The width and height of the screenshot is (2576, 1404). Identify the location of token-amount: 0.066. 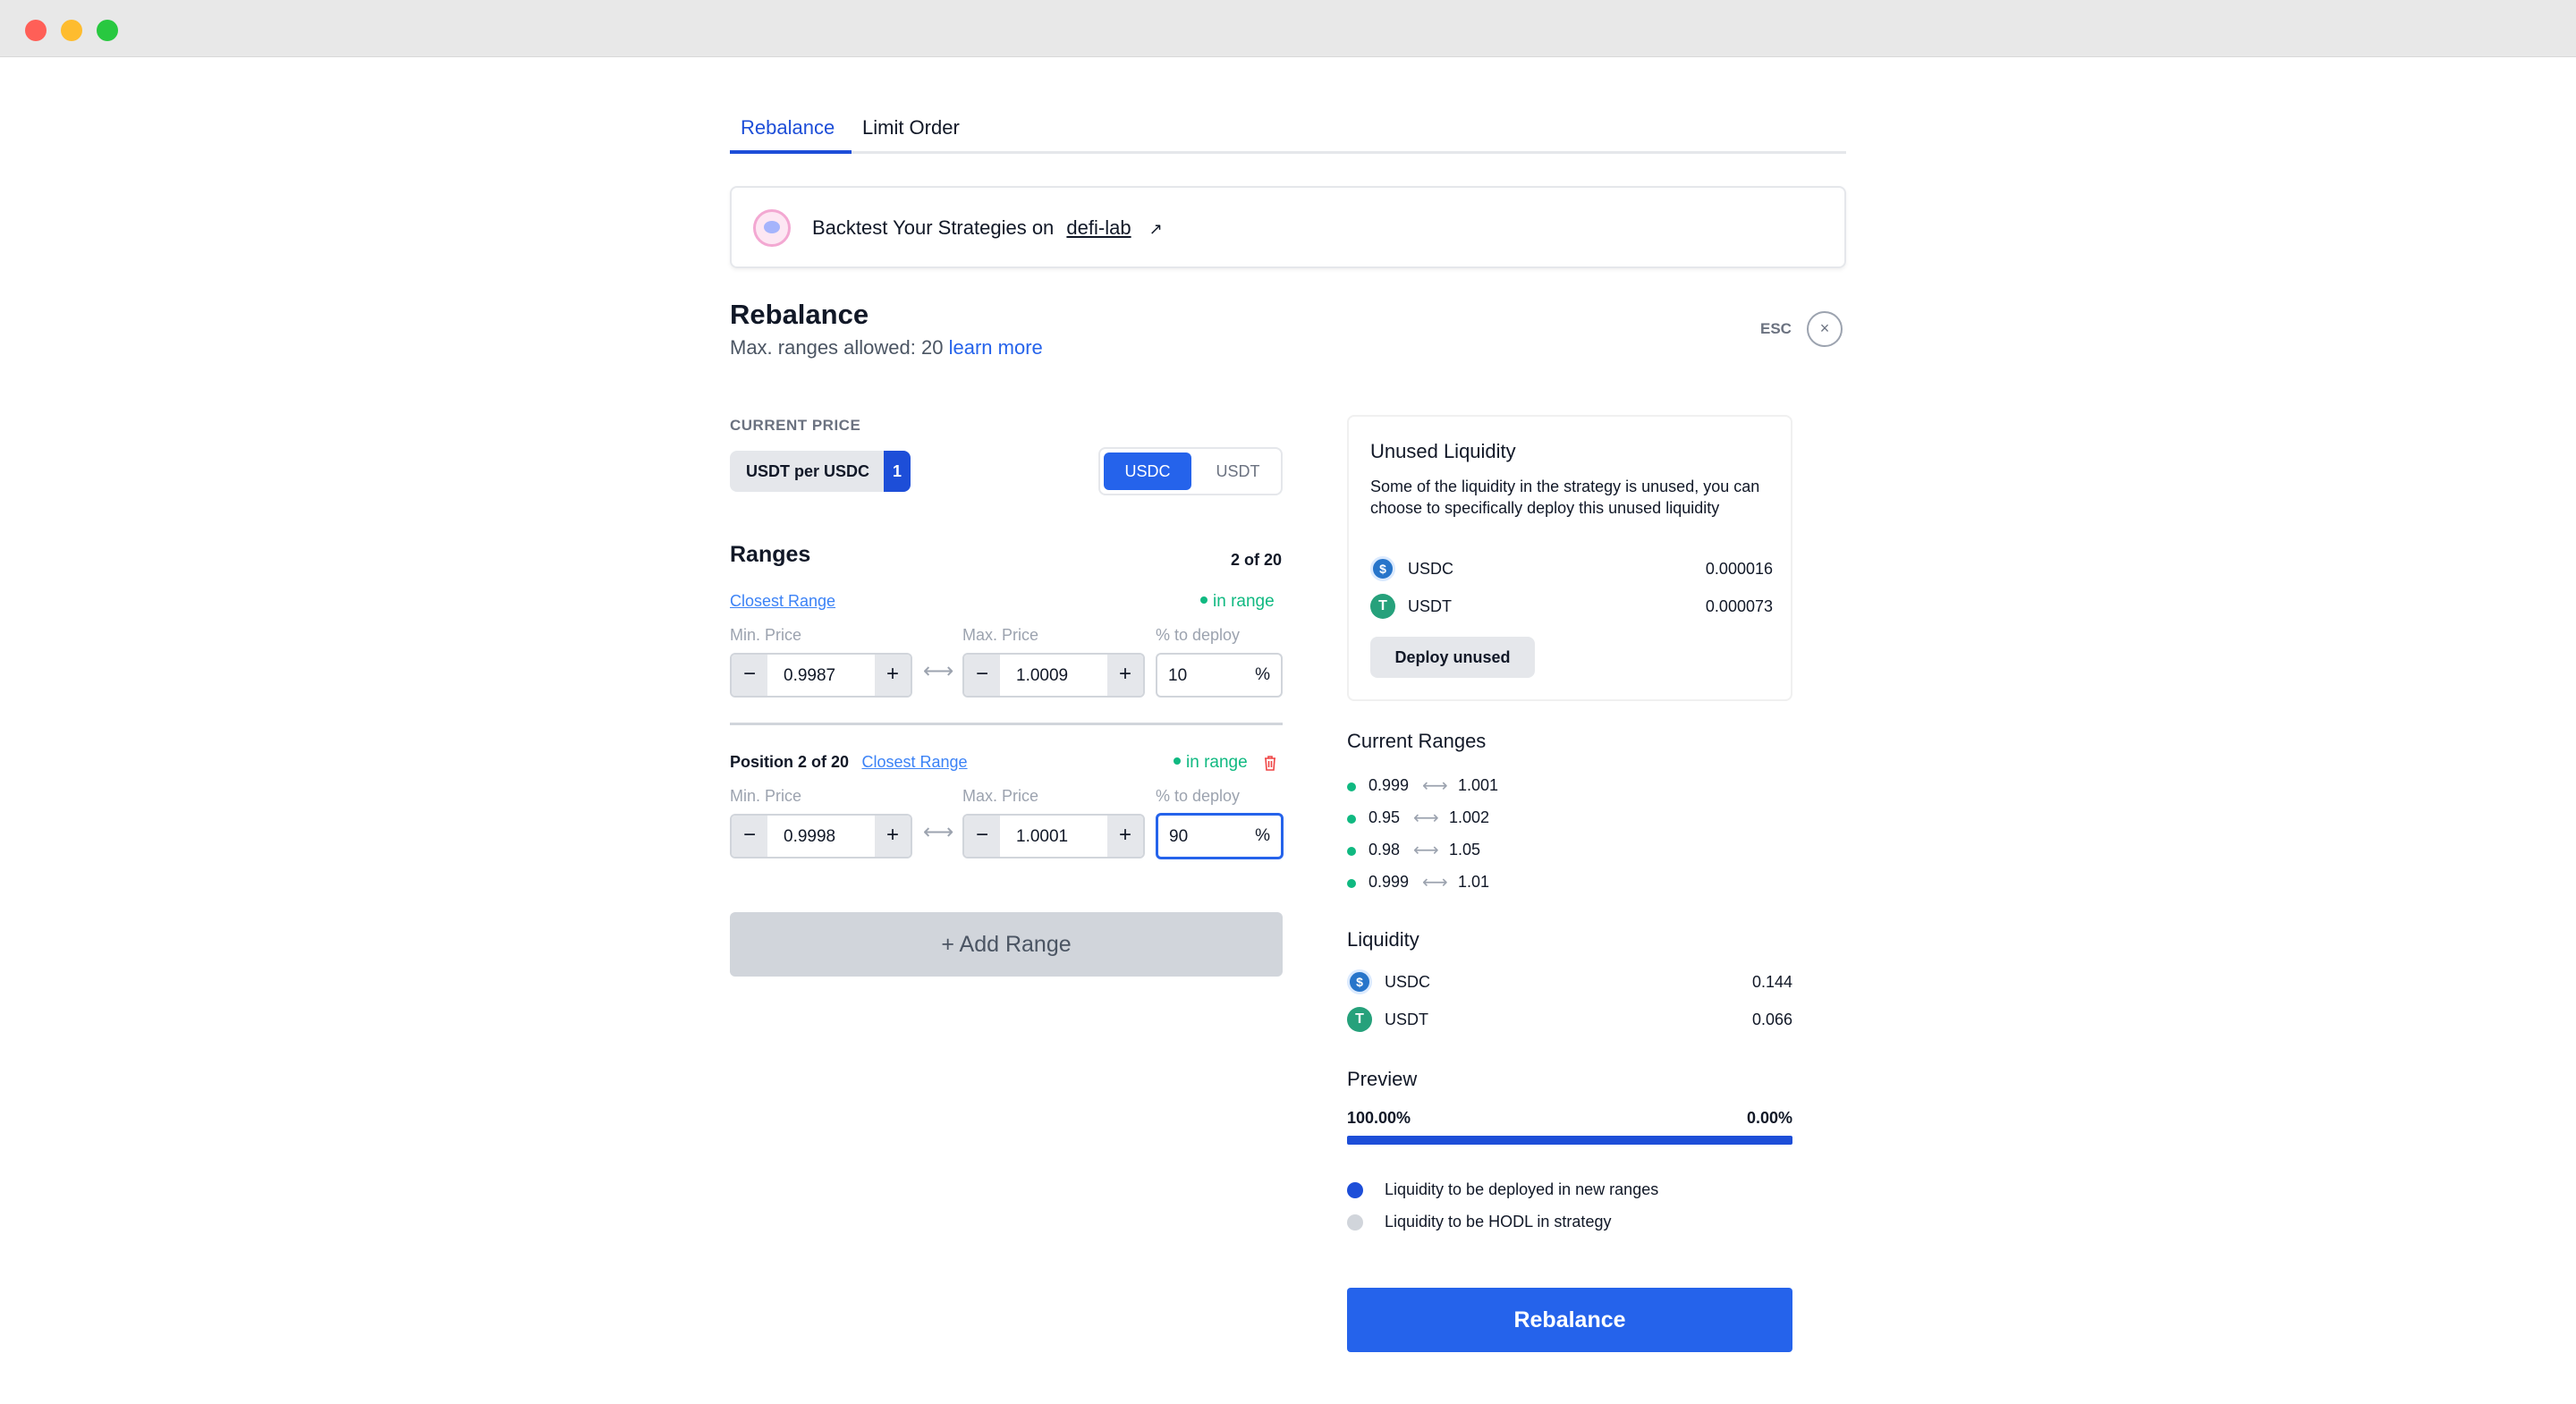
(1771, 1020).